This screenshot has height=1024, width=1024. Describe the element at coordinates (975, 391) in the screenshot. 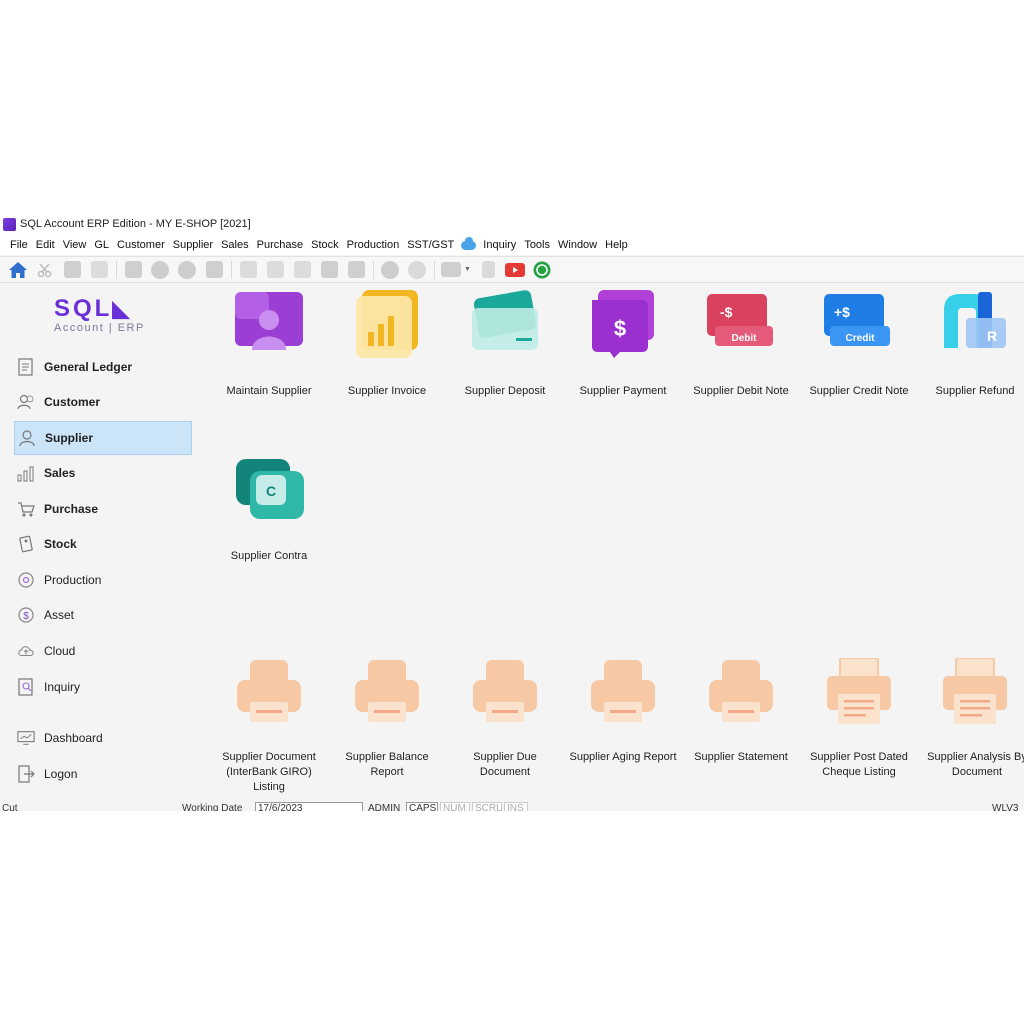

I see `tile-label: Supplier Refund` at that location.